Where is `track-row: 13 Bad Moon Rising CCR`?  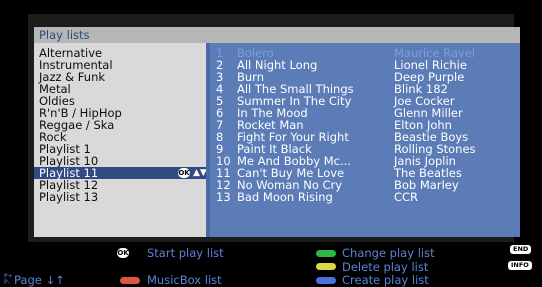
track-row: 13 Bad Moon Rising CCR is located at coordinates (363, 197).